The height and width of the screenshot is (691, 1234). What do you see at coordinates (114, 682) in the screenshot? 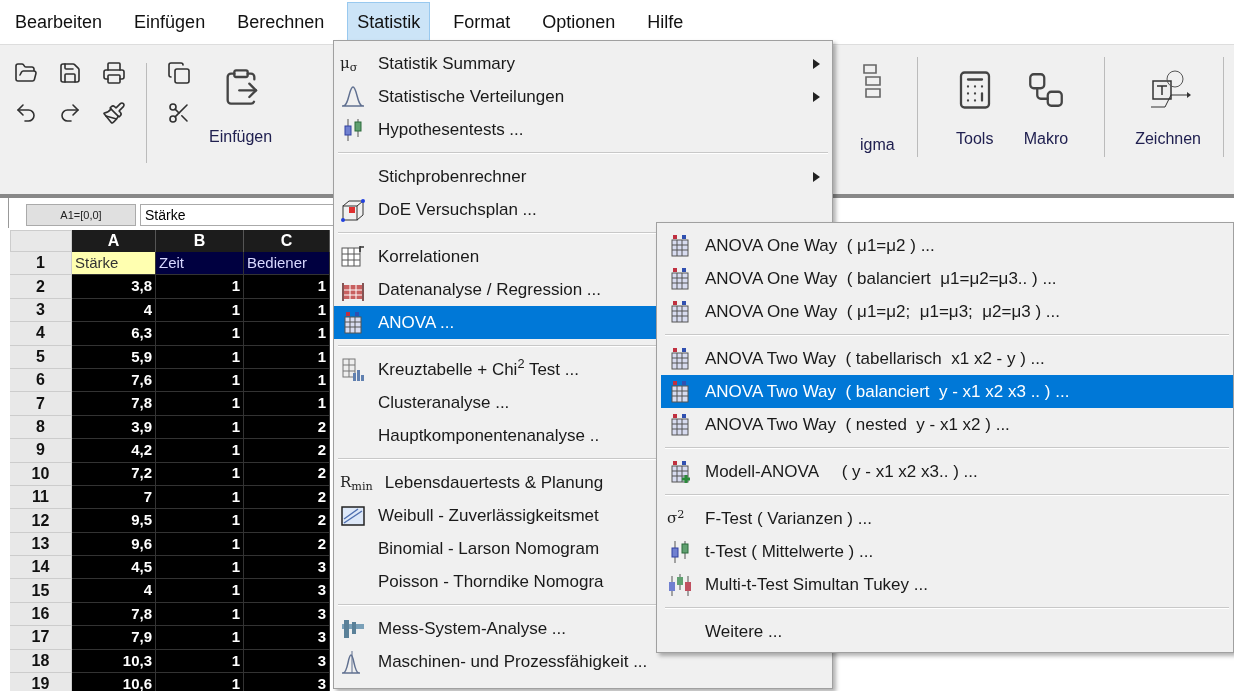
I see `table-cell: 10,6` at bounding box center [114, 682].